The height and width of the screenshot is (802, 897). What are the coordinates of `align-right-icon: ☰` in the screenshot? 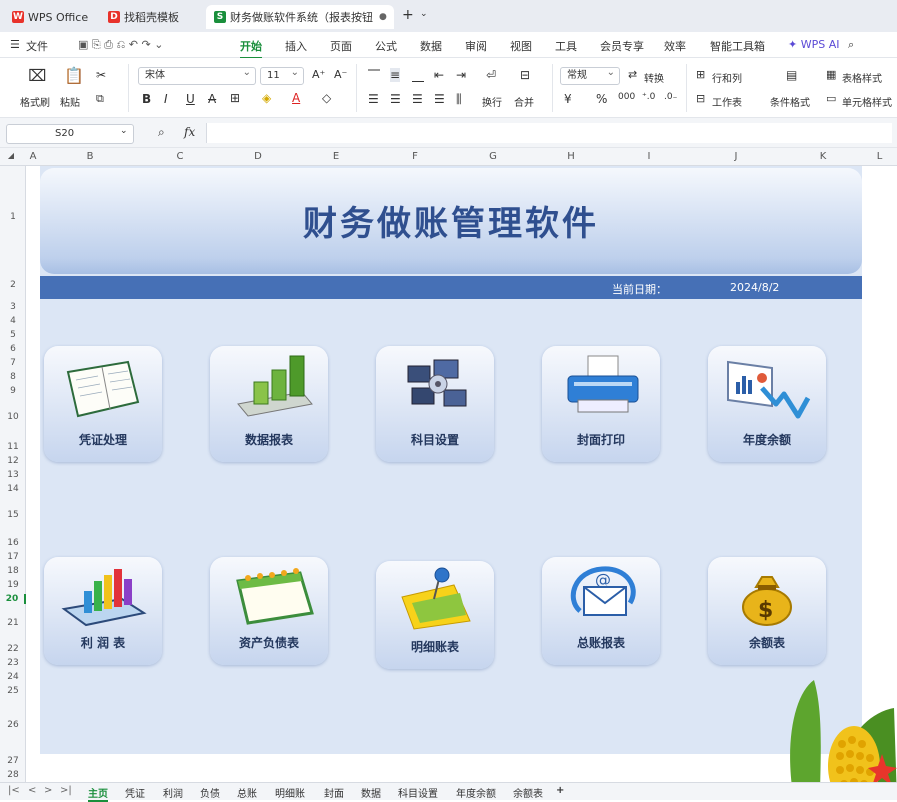 It's located at (417, 99).